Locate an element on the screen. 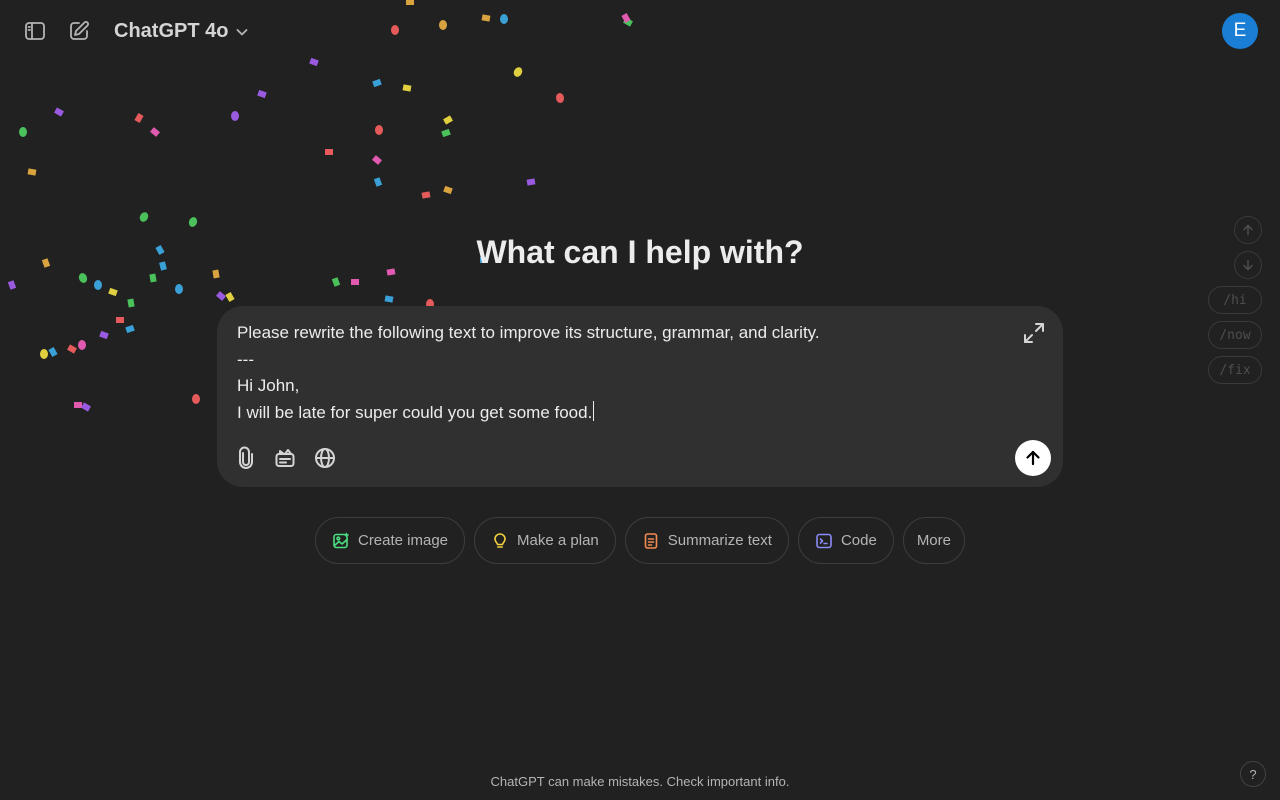  expand-composer-button is located at coordinates (1034, 333).